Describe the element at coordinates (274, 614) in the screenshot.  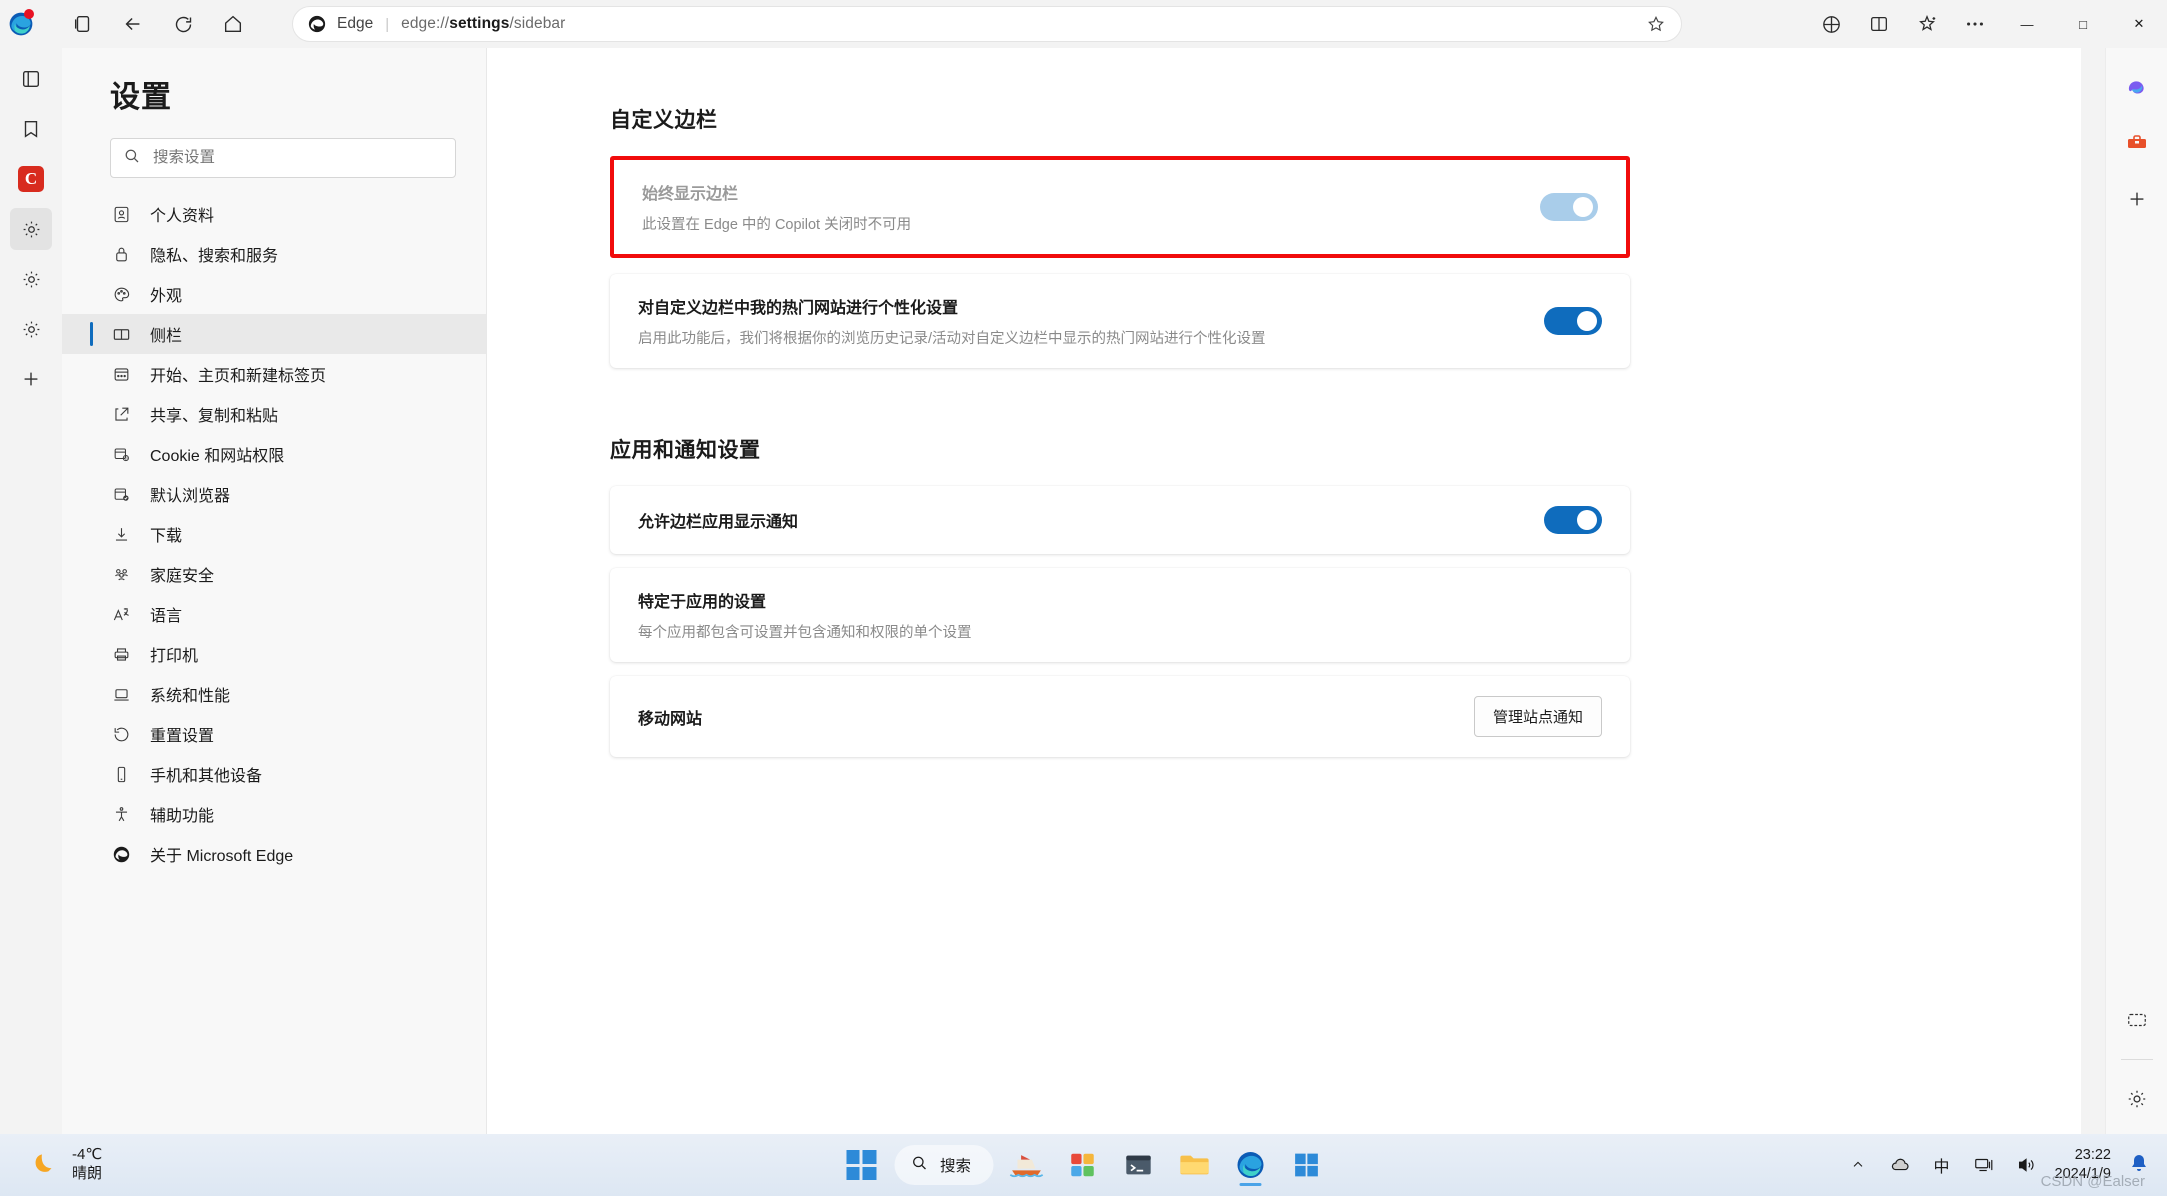
I see `sidebar-item-languages: 语言` at that location.